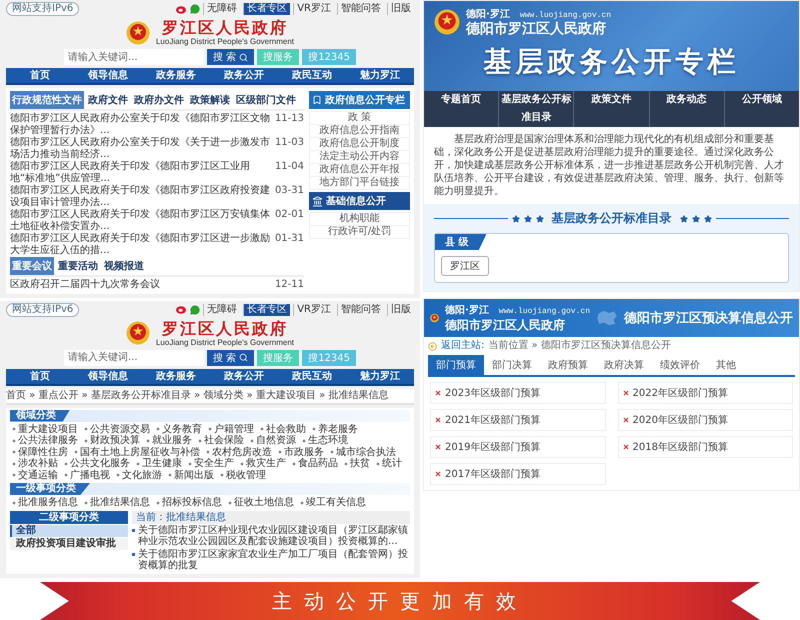  What do you see at coordinates (124, 266) in the screenshot?
I see `tab: 视频报道` at bounding box center [124, 266].